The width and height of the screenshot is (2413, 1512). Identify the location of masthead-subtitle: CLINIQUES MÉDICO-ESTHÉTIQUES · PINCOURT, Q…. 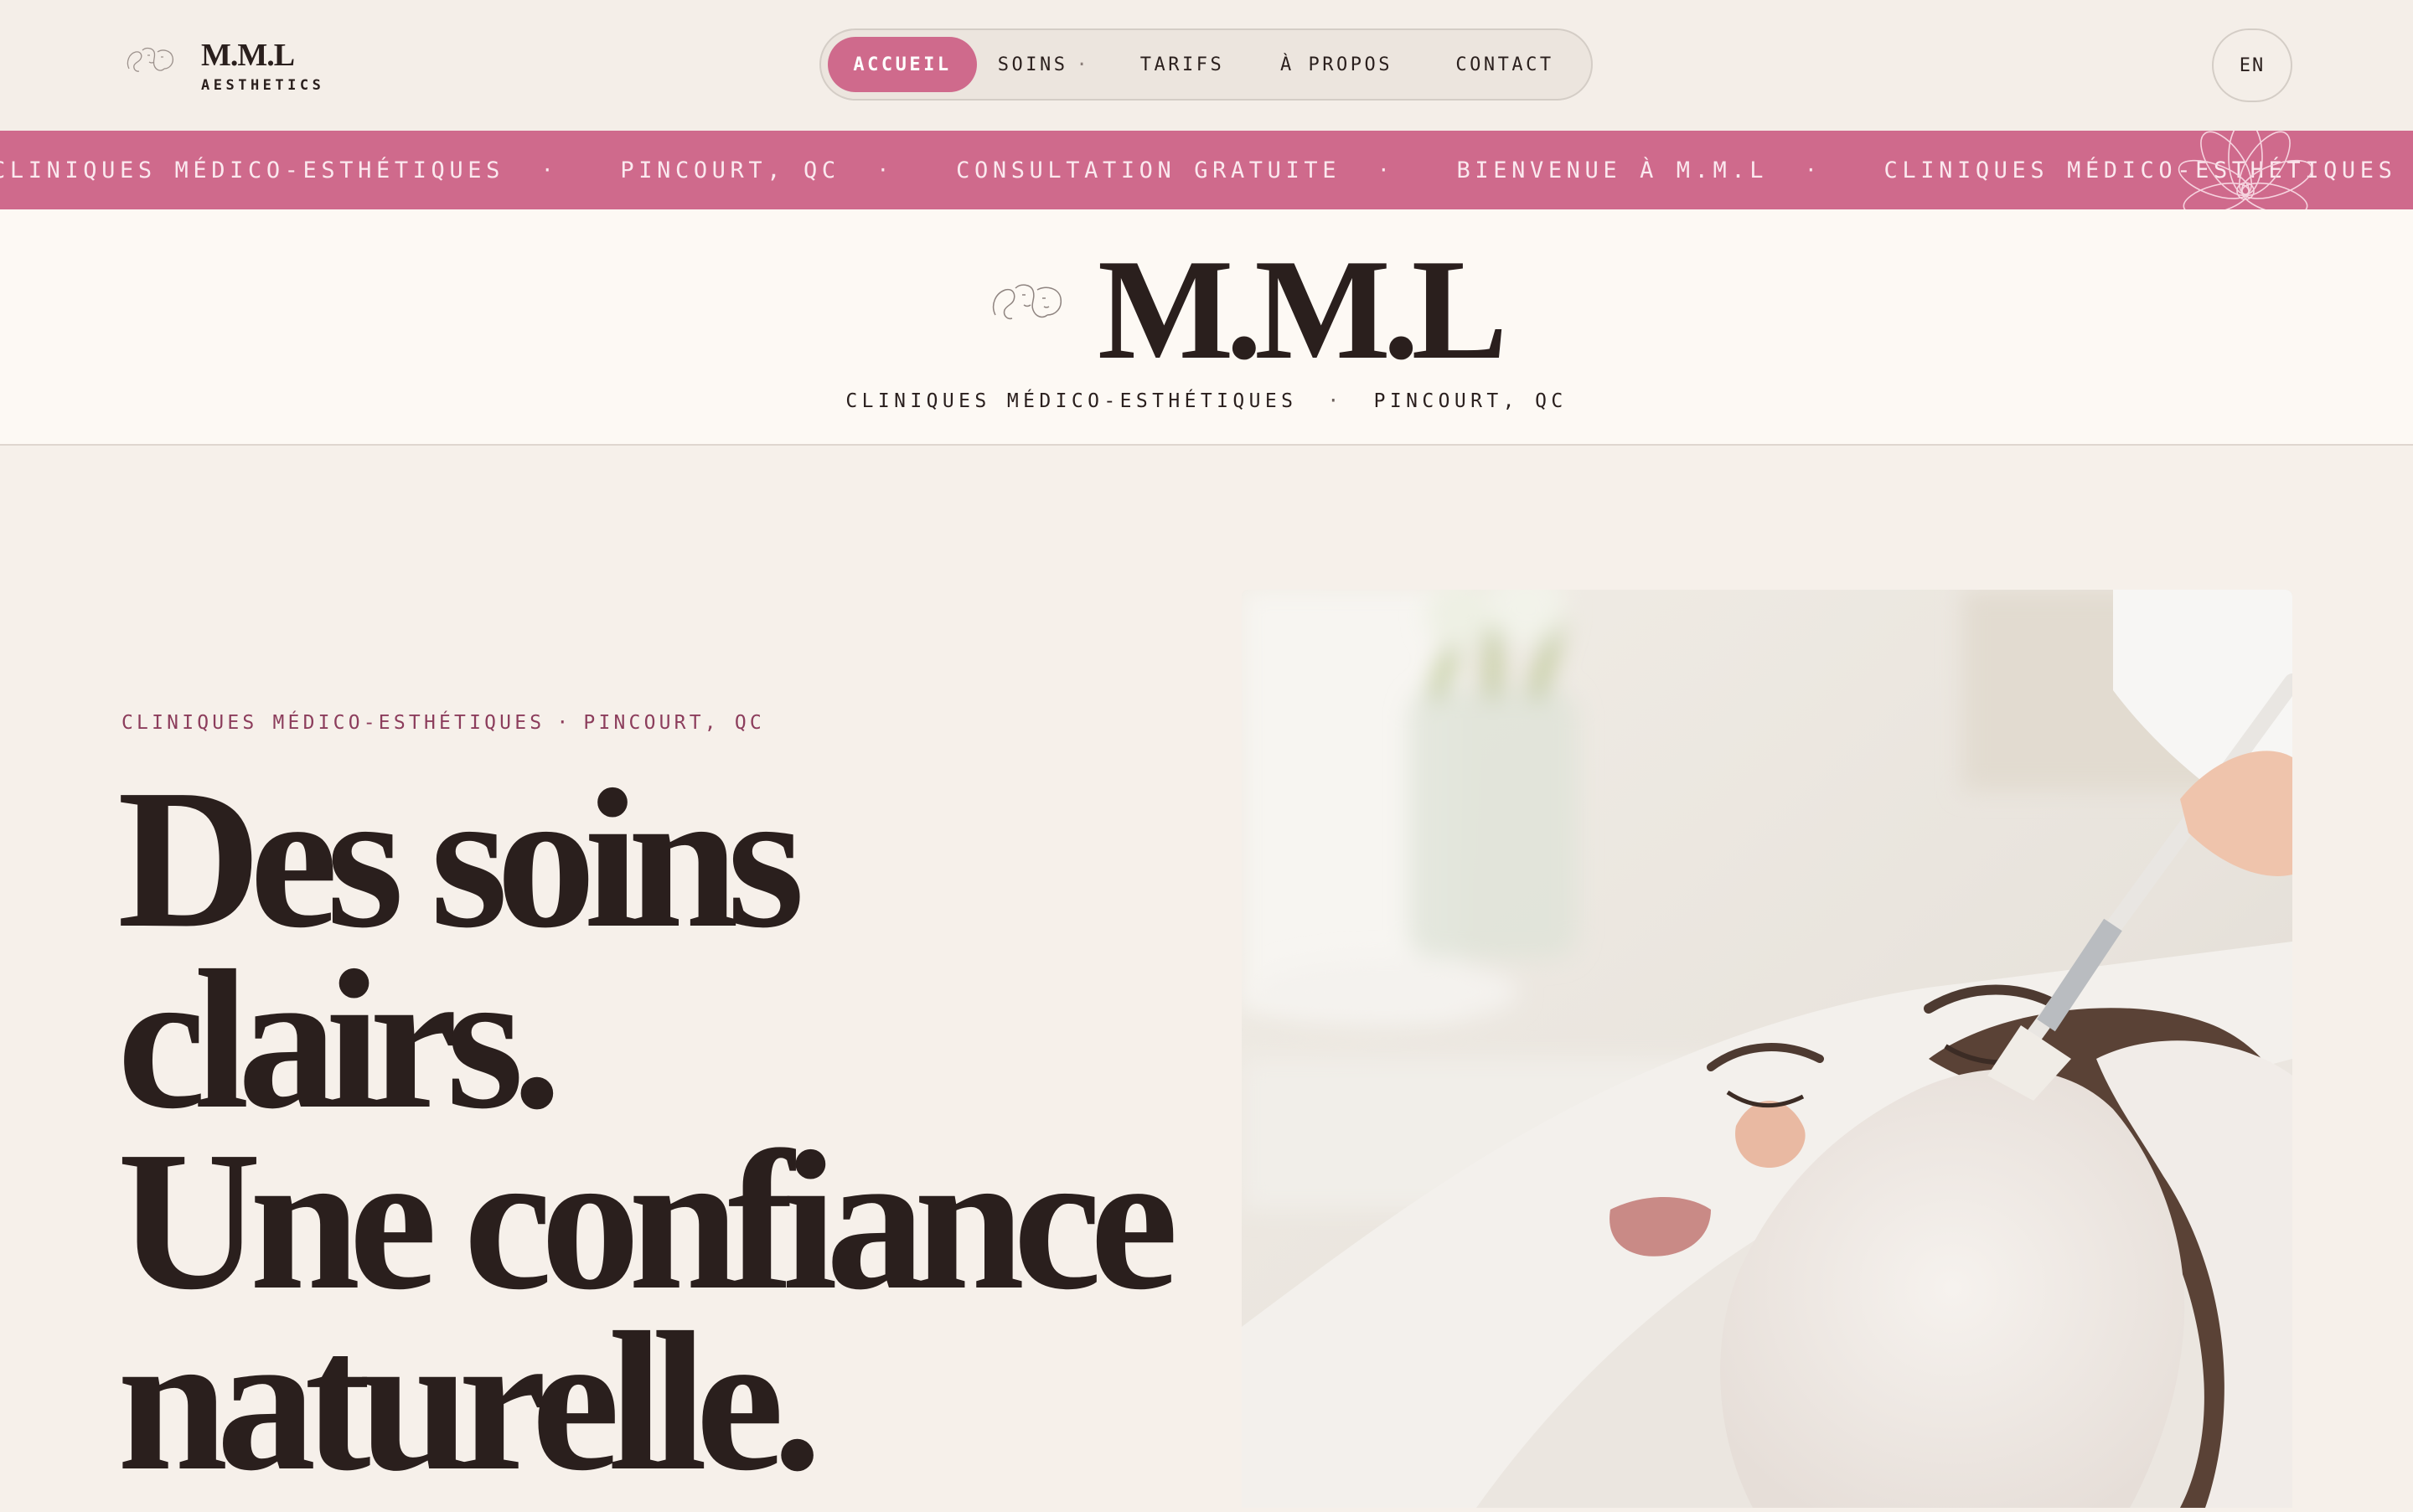
(1206, 401).